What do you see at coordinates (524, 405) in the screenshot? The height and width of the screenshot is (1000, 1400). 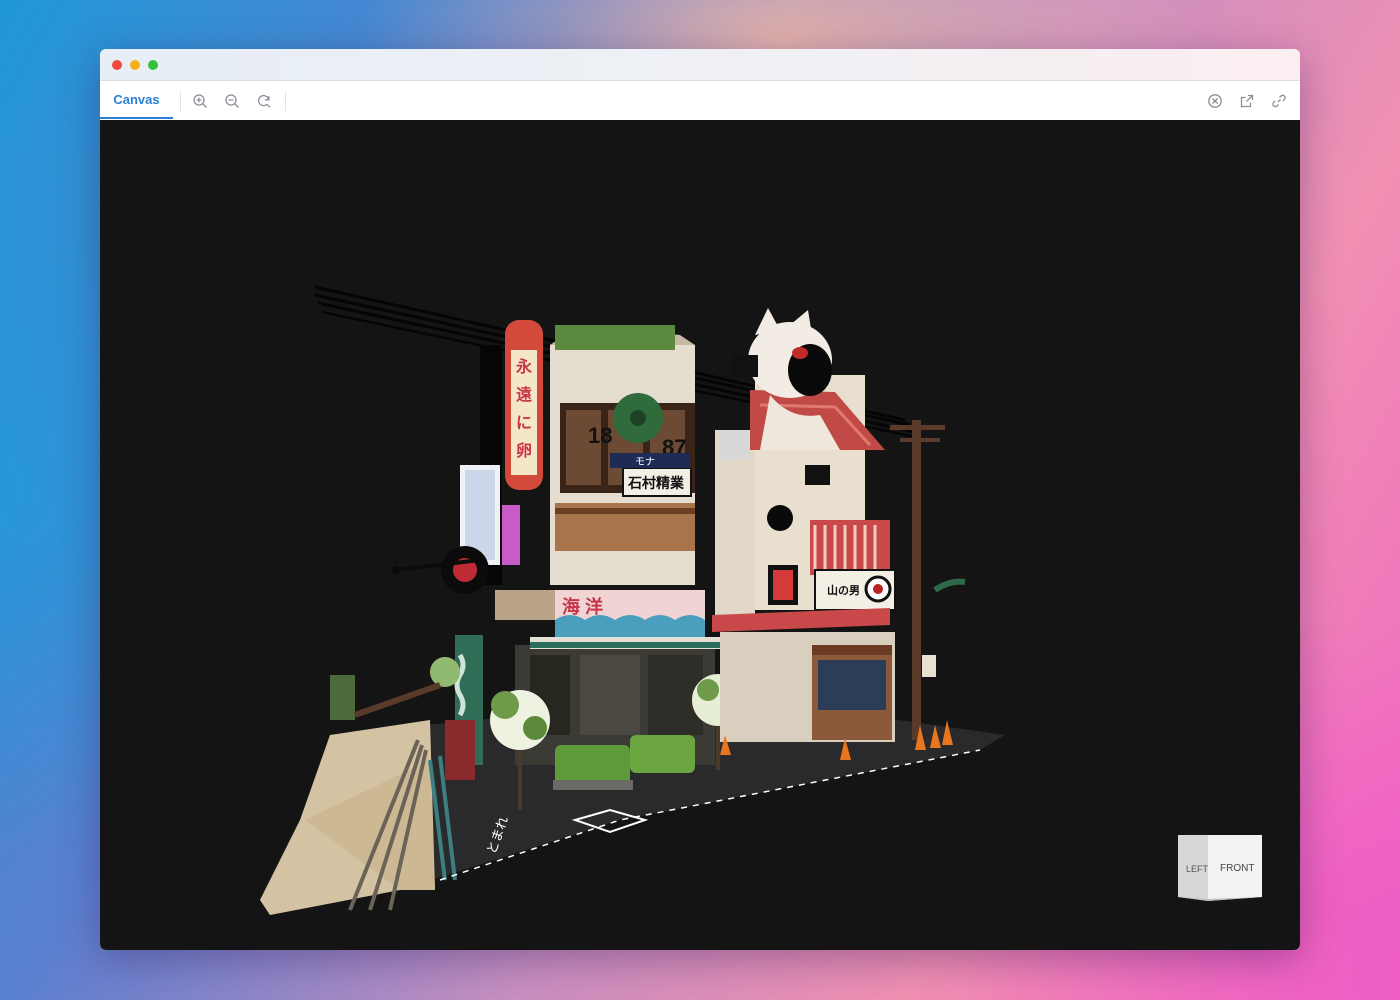 I see `vertical-sign: 永 遠 に 卵` at bounding box center [524, 405].